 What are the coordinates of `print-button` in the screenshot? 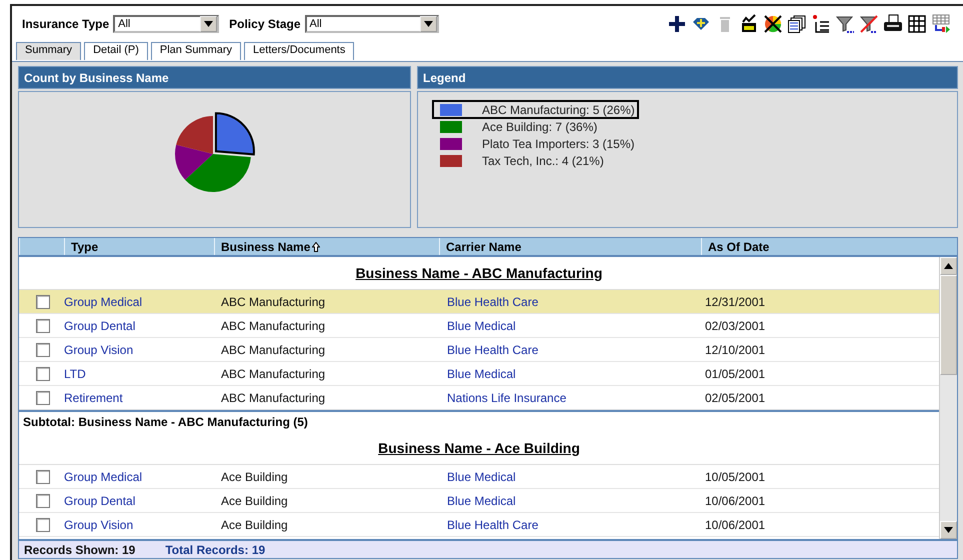 It's located at (893, 24).